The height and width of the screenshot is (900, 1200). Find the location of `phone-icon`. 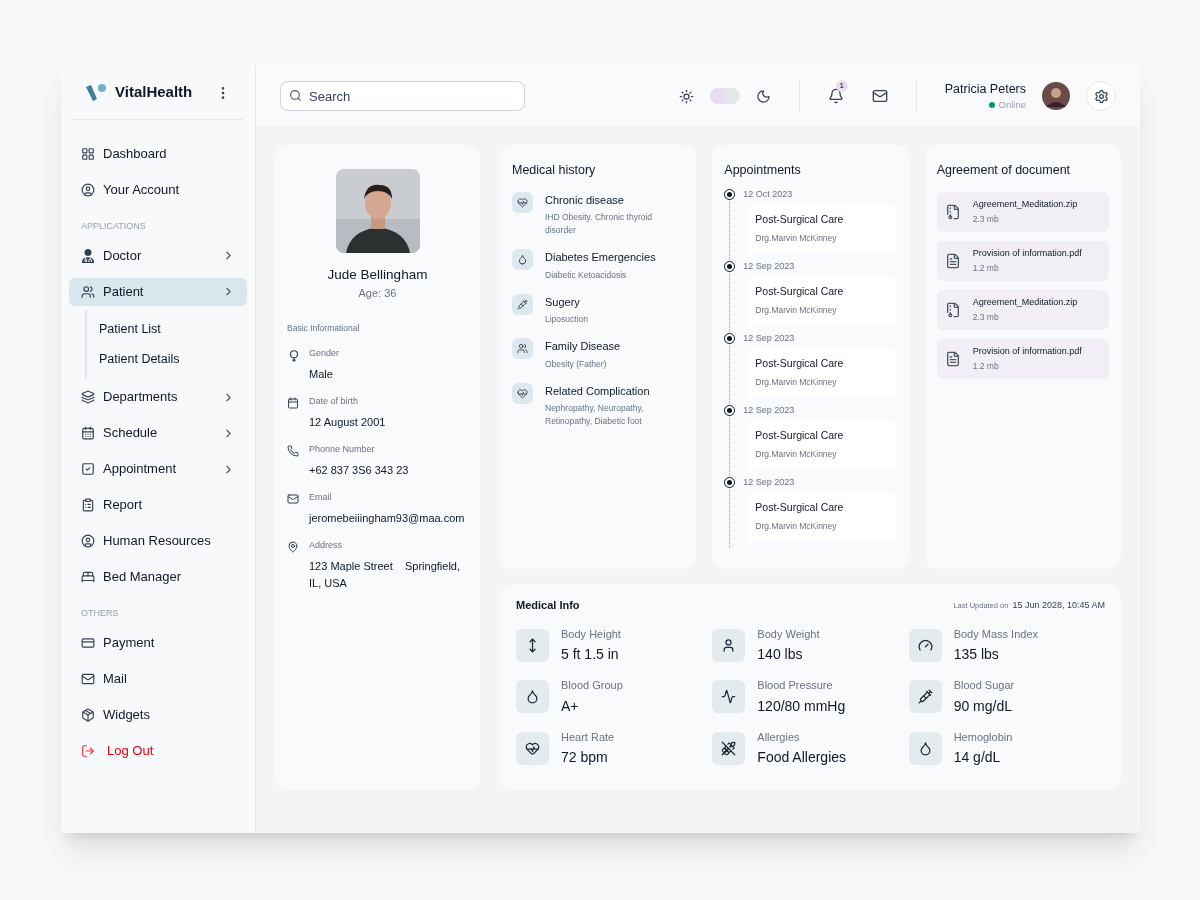

phone-icon is located at coordinates (293, 450).